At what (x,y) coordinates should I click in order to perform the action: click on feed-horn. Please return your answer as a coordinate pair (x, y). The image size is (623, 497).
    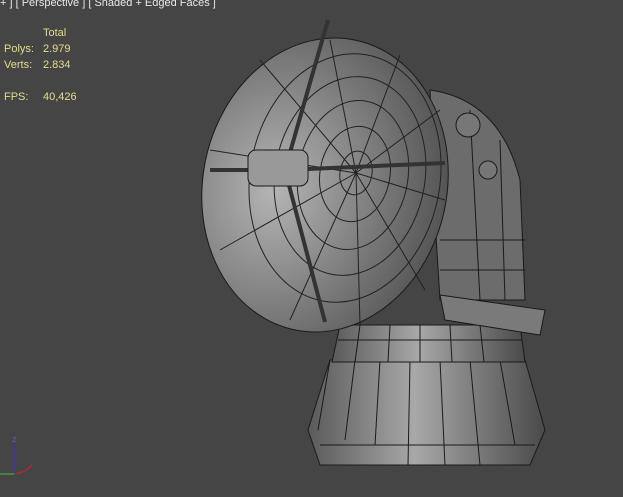
    Looking at the image, I should click on (278, 168).